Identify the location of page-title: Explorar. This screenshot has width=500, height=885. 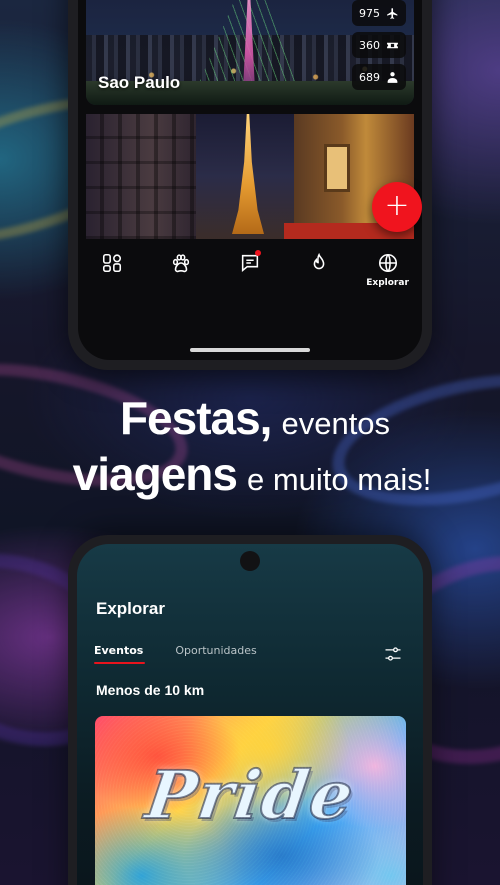
(130, 608).